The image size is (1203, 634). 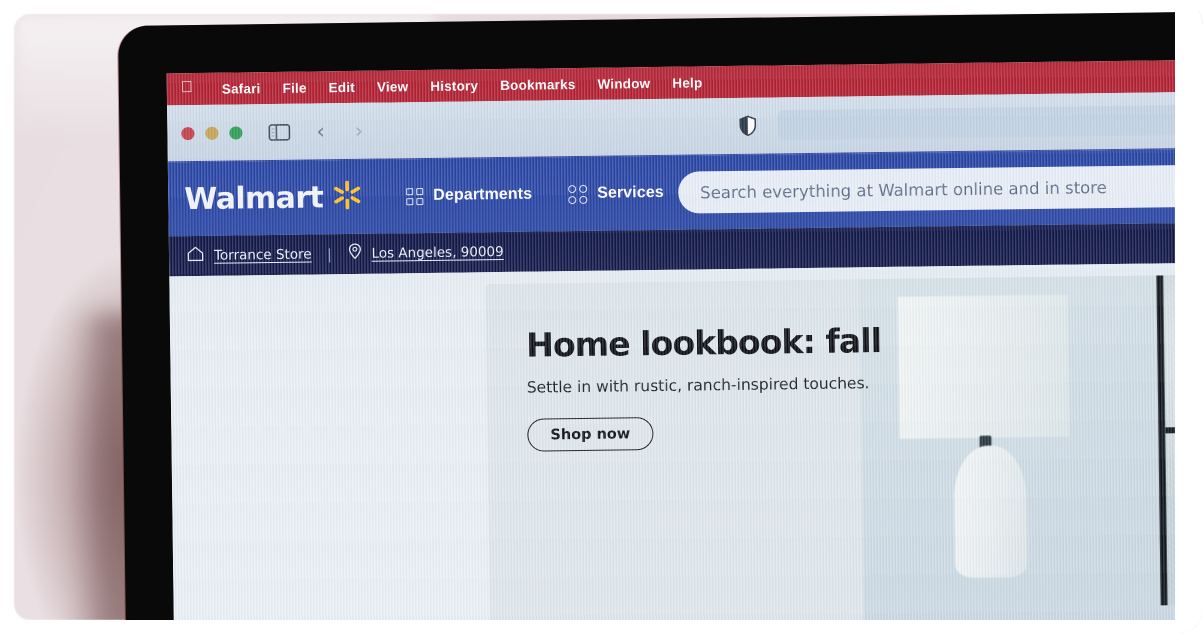 I want to click on menu-window: Window, so click(x=623, y=83).